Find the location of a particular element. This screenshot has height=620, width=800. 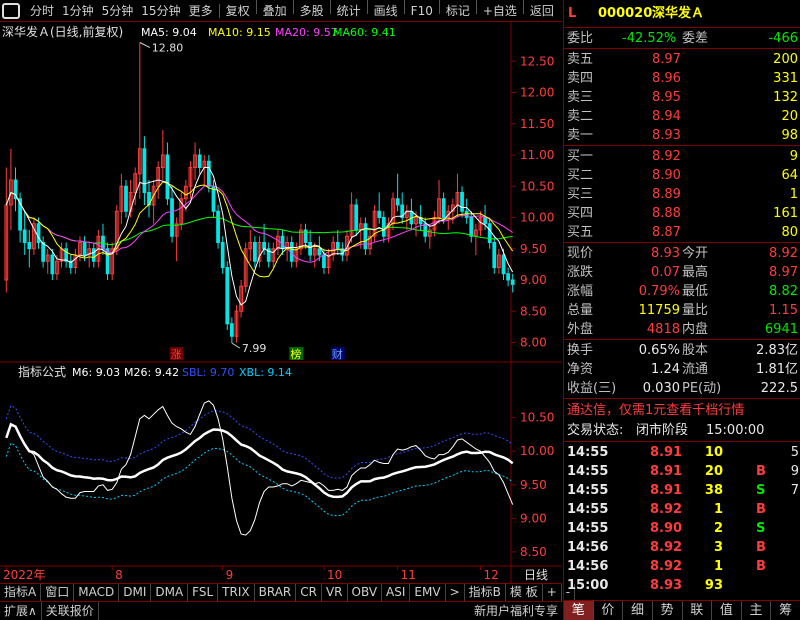

tool-buttons: 复权 叠加 多股 统计 画线 F10 标记 +自选 返回 is located at coordinates (390, 11).